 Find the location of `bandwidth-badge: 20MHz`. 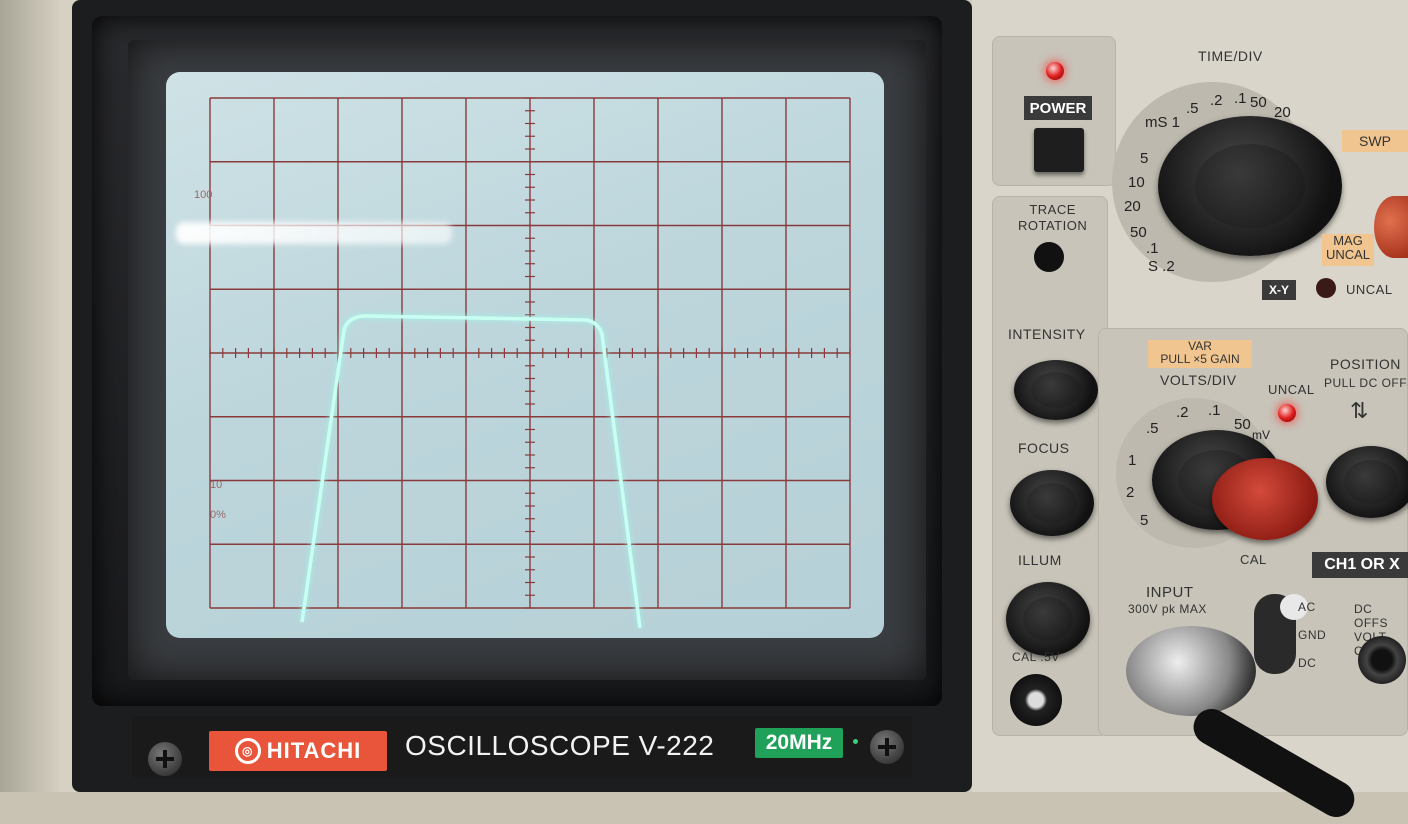

bandwidth-badge: 20MHz is located at coordinates (799, 743).